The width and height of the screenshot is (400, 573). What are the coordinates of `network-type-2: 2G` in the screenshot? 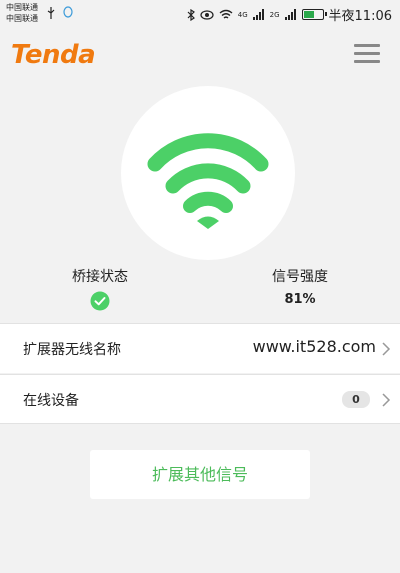 It's located at (274, 14).